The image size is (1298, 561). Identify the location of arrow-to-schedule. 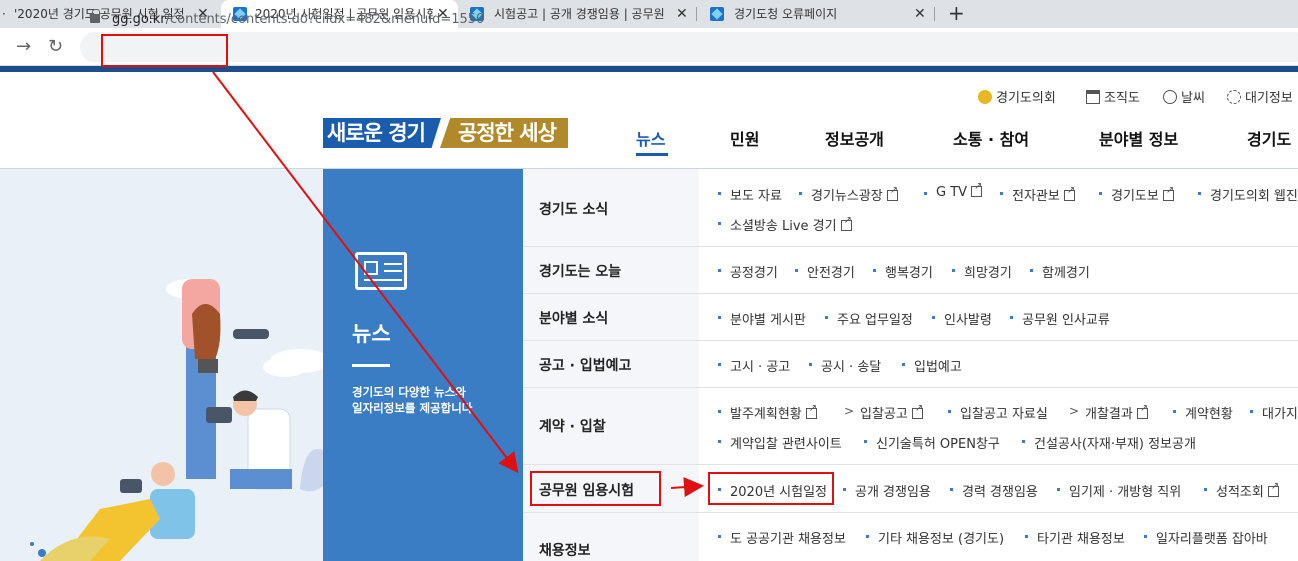
(687, 487).